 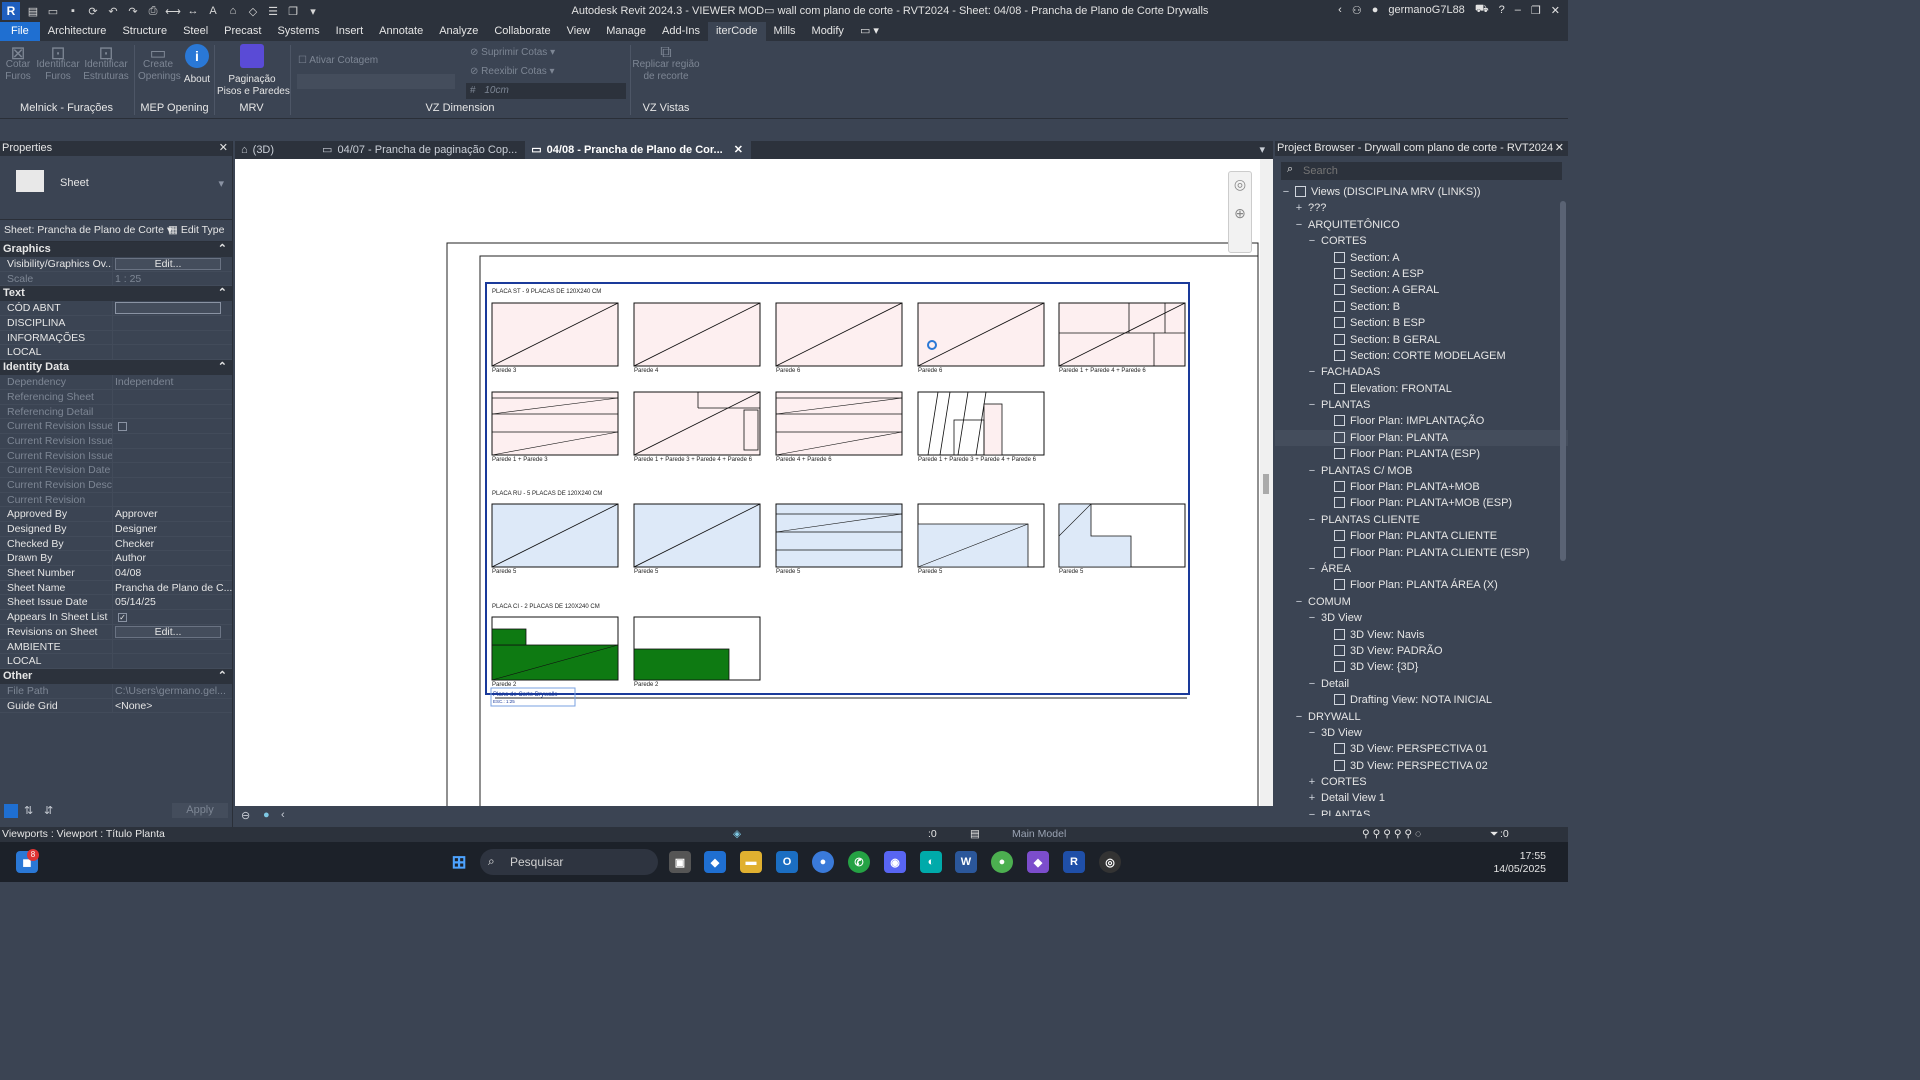 I want to click on type-selector: Sheet ▾, so click(x=116, y=188).